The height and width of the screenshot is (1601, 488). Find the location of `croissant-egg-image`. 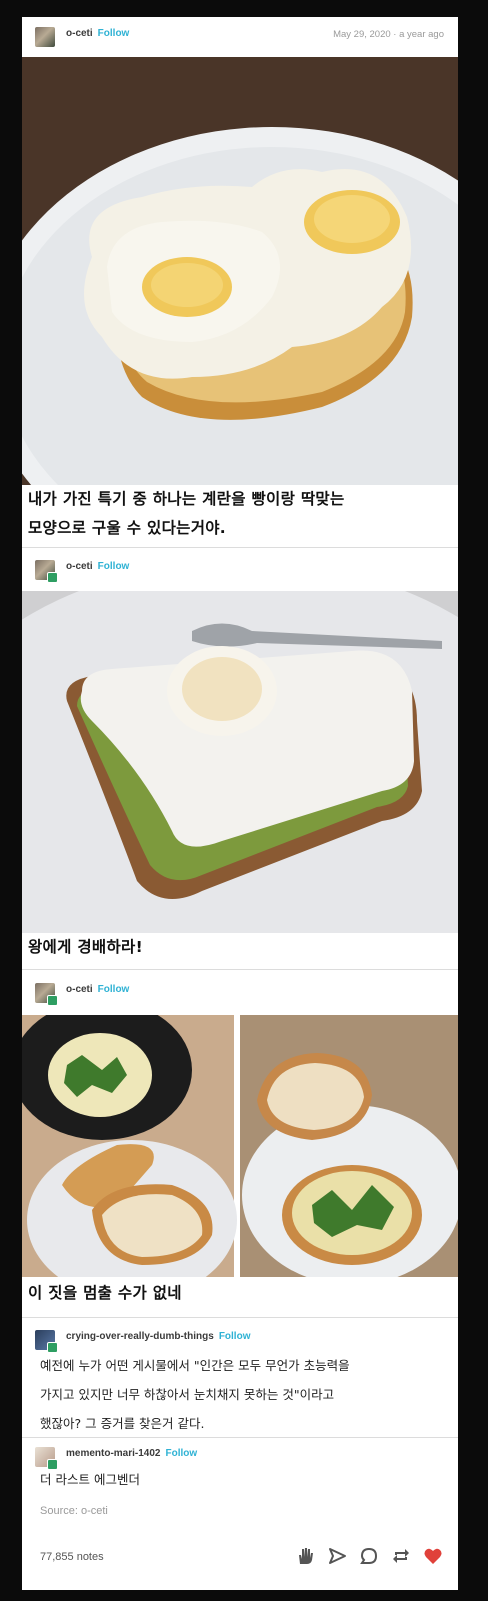

croissant-egg-image is located at coordinates (240, 1146).